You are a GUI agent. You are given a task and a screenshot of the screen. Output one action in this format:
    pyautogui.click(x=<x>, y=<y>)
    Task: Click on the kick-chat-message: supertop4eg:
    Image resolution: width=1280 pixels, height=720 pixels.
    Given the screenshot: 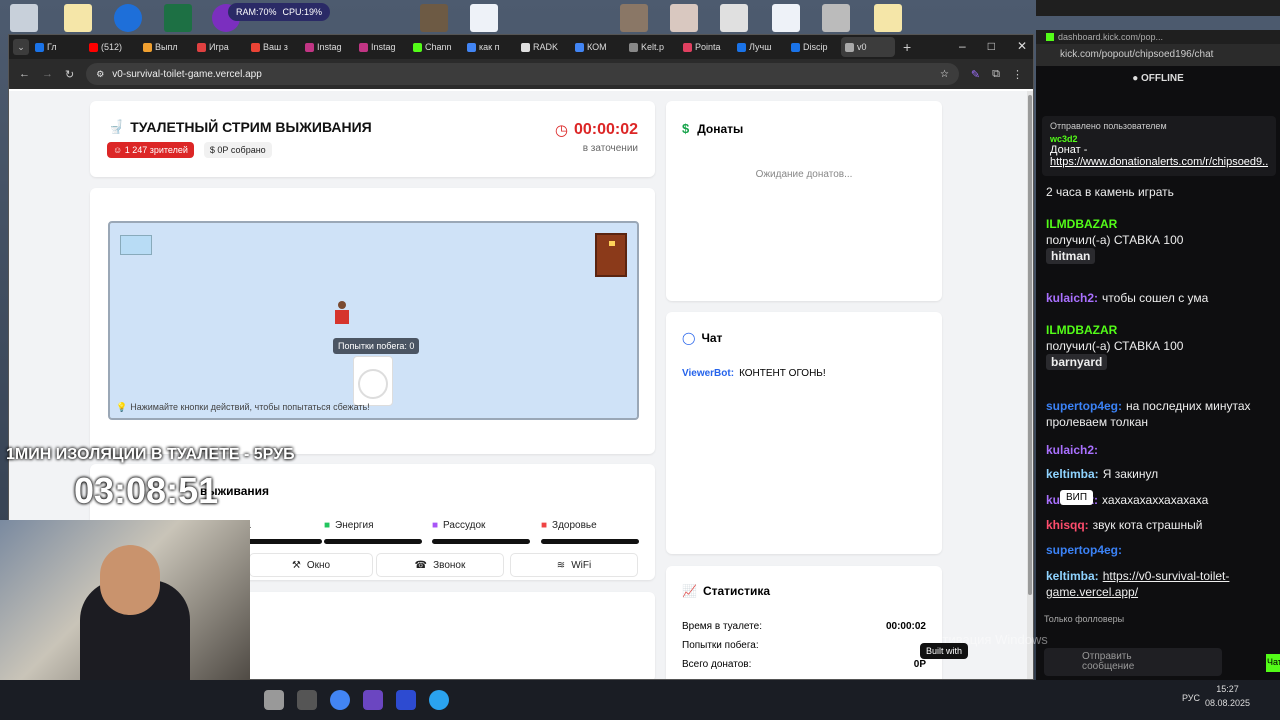 What is the action you would take?
    pyautogui.click(x=1161, y=550)
    